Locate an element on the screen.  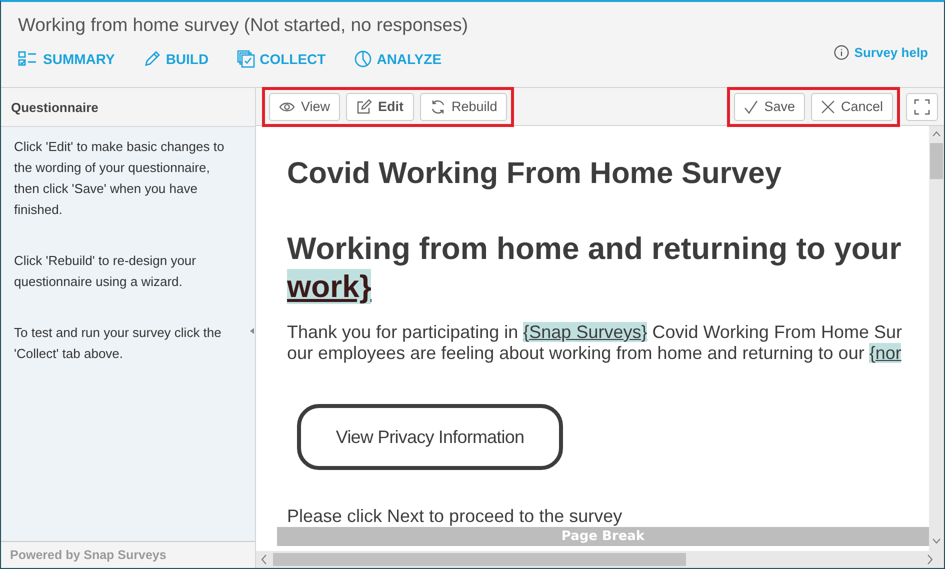
pie-chart-icon is located at coordinates (363, 59).